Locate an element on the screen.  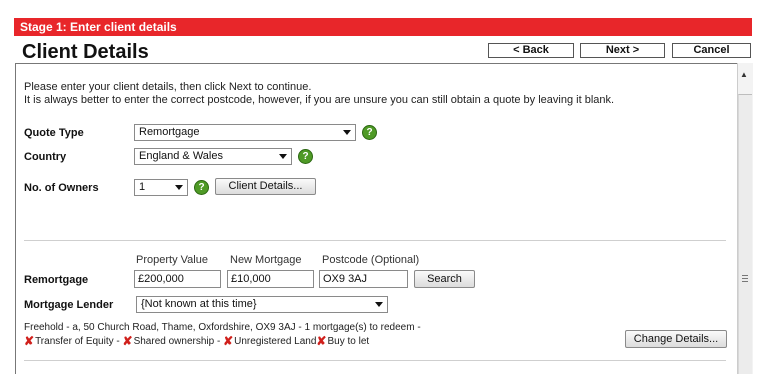
new-mortgage-header: New Mortgage is located at coordinates (266, 260).